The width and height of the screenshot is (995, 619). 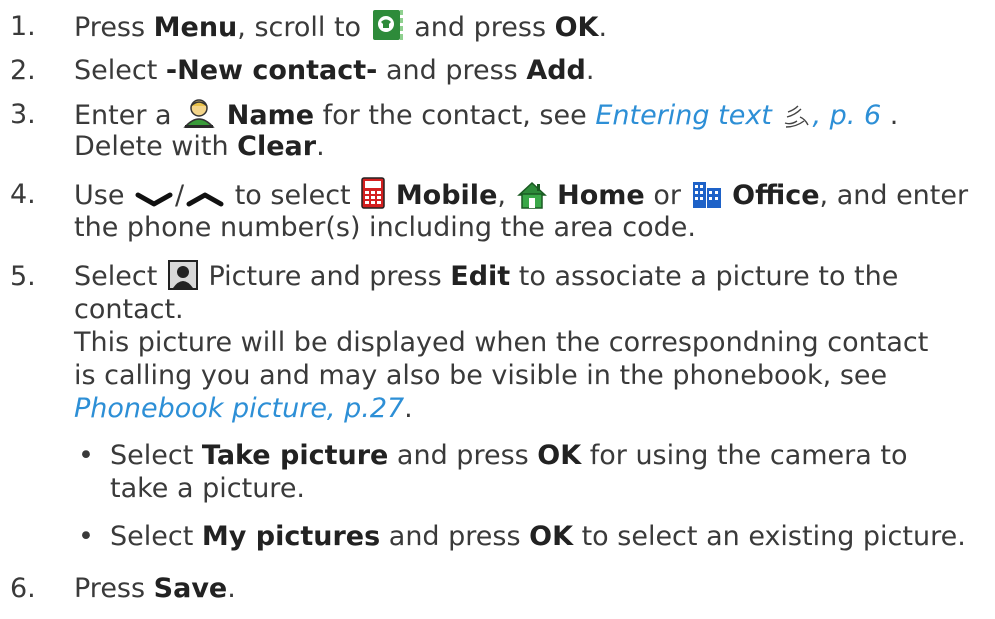 I want to click on edit-key-label: Edit, so click(x=480, y=276).